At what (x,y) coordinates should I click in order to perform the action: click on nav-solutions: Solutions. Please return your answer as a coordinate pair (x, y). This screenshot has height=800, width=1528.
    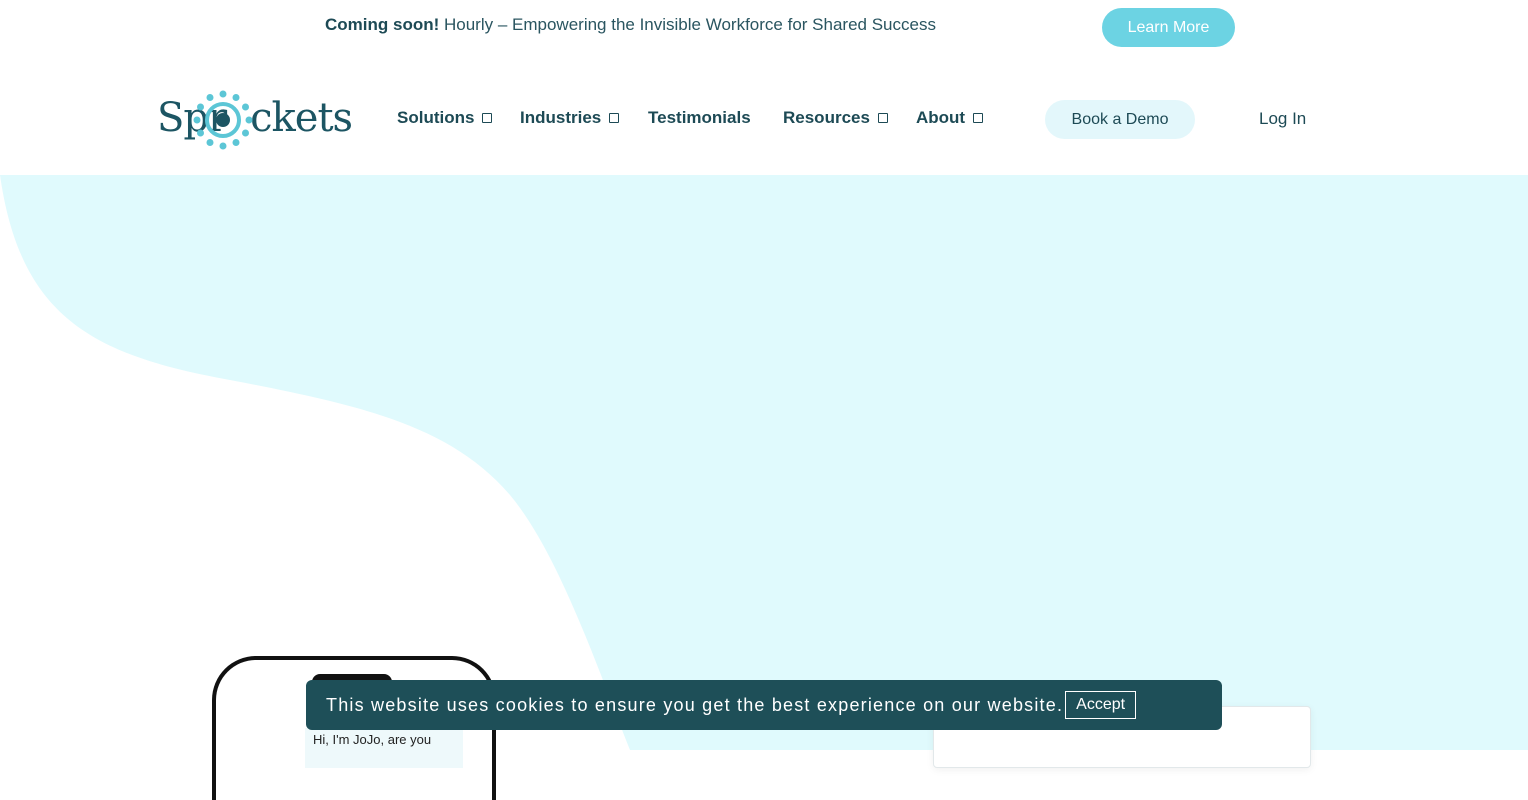
    Looking at the image, I should click on (445, 118).